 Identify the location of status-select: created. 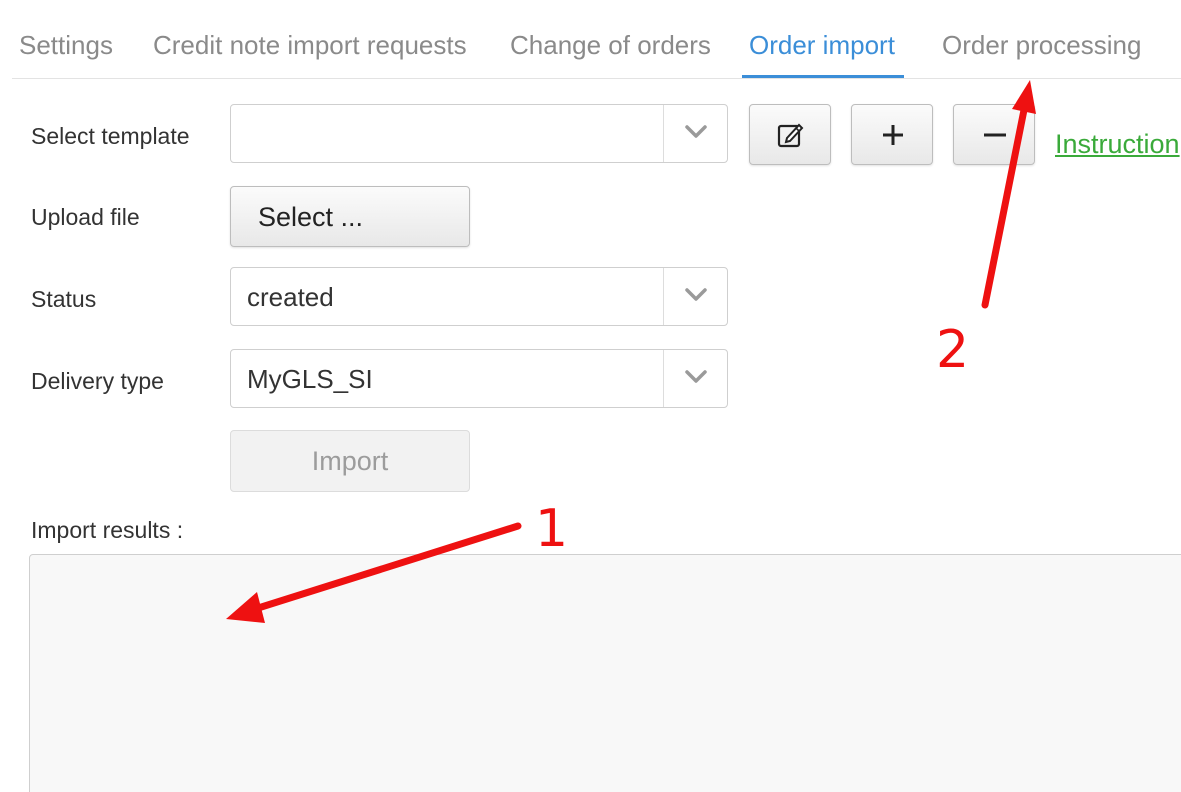
(479, 296).